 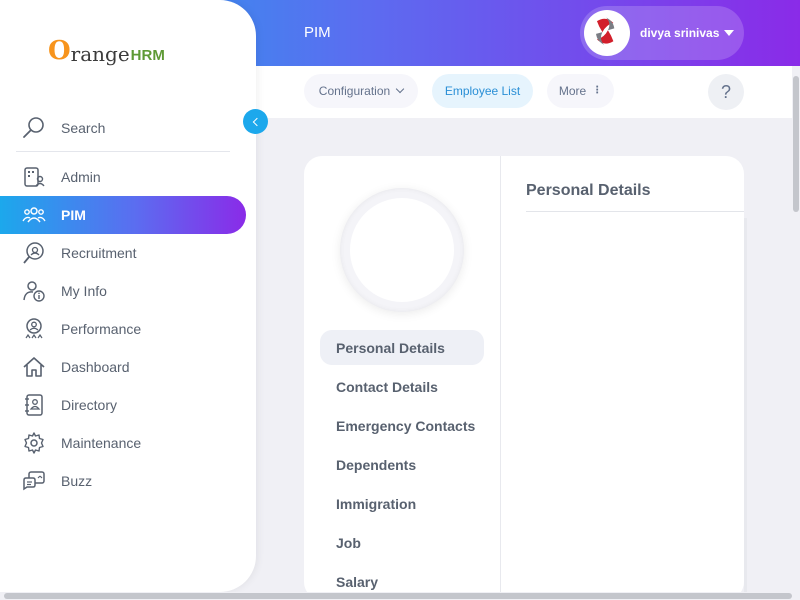 What do you see at coordinates (635, 211) in the screenshot?
I see `section-divider` at bounding box center [635, 211].